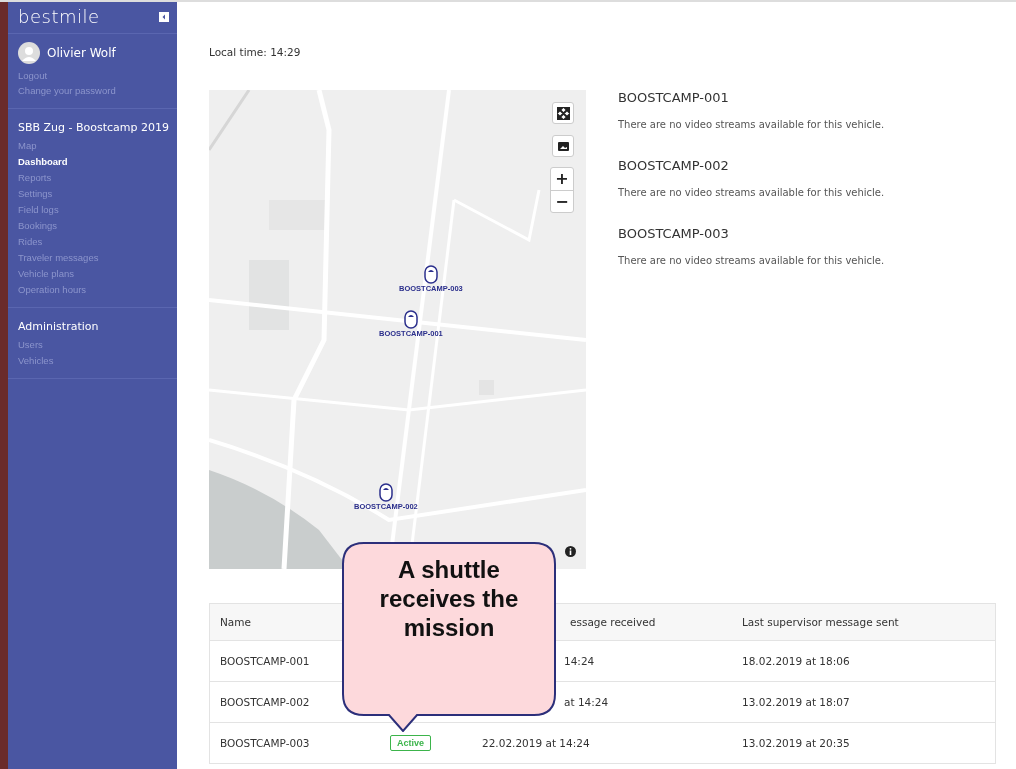 Image resolution: width=1016 pixels, height=769 pixels. Describe the element at coordinates (863, 622) in the screenshot. I see `column-header: Last supervisor message sent` at that location.